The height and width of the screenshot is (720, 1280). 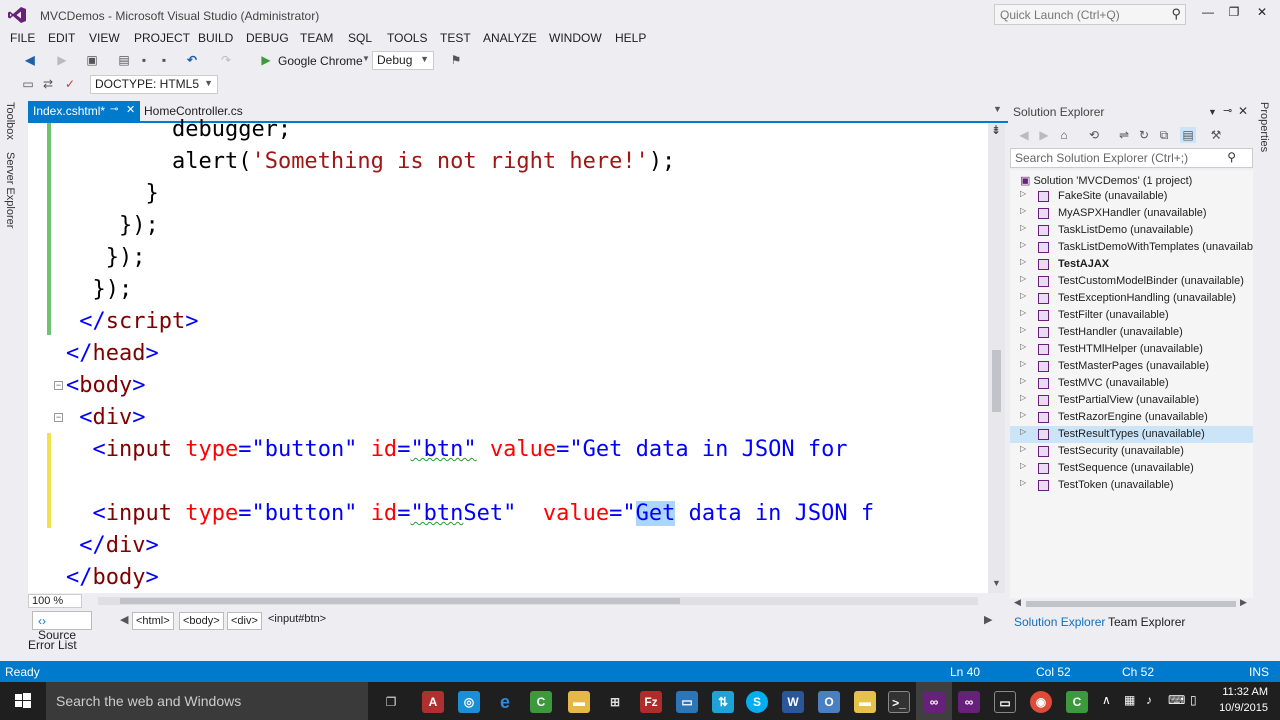 I want to click on project-item: ▷ TestFilter (unavailable), so click(x=1131, y=315).